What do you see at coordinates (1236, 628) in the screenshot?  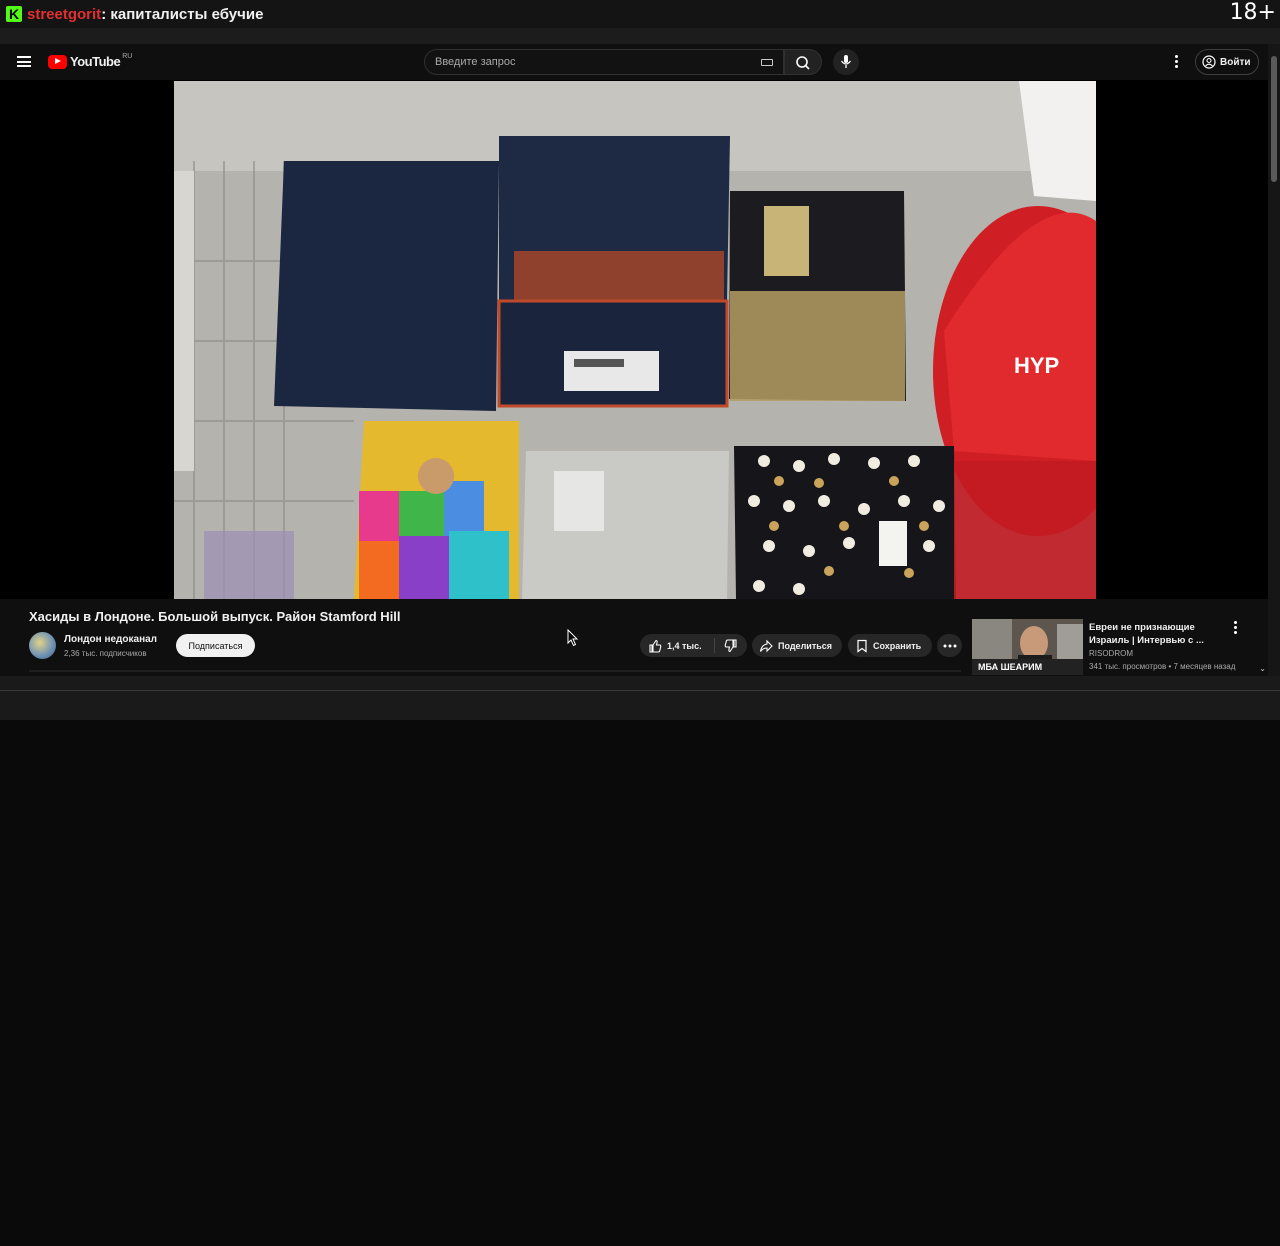 I see `recommended-menu-icon` at bounding box center [1236, 628].